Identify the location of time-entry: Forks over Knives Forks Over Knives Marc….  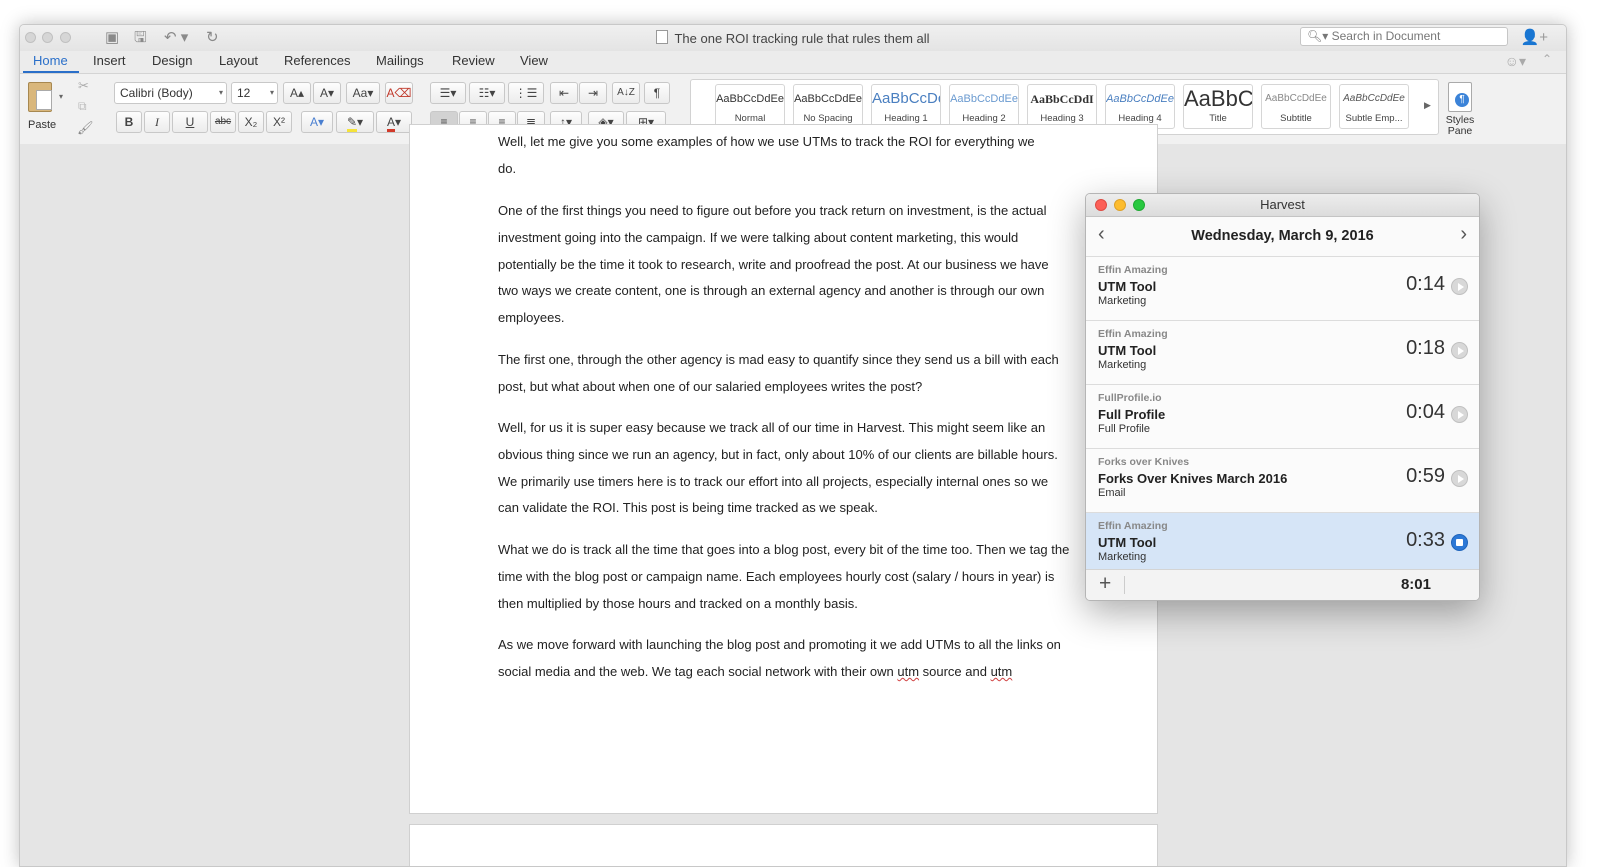
(1282, 481).